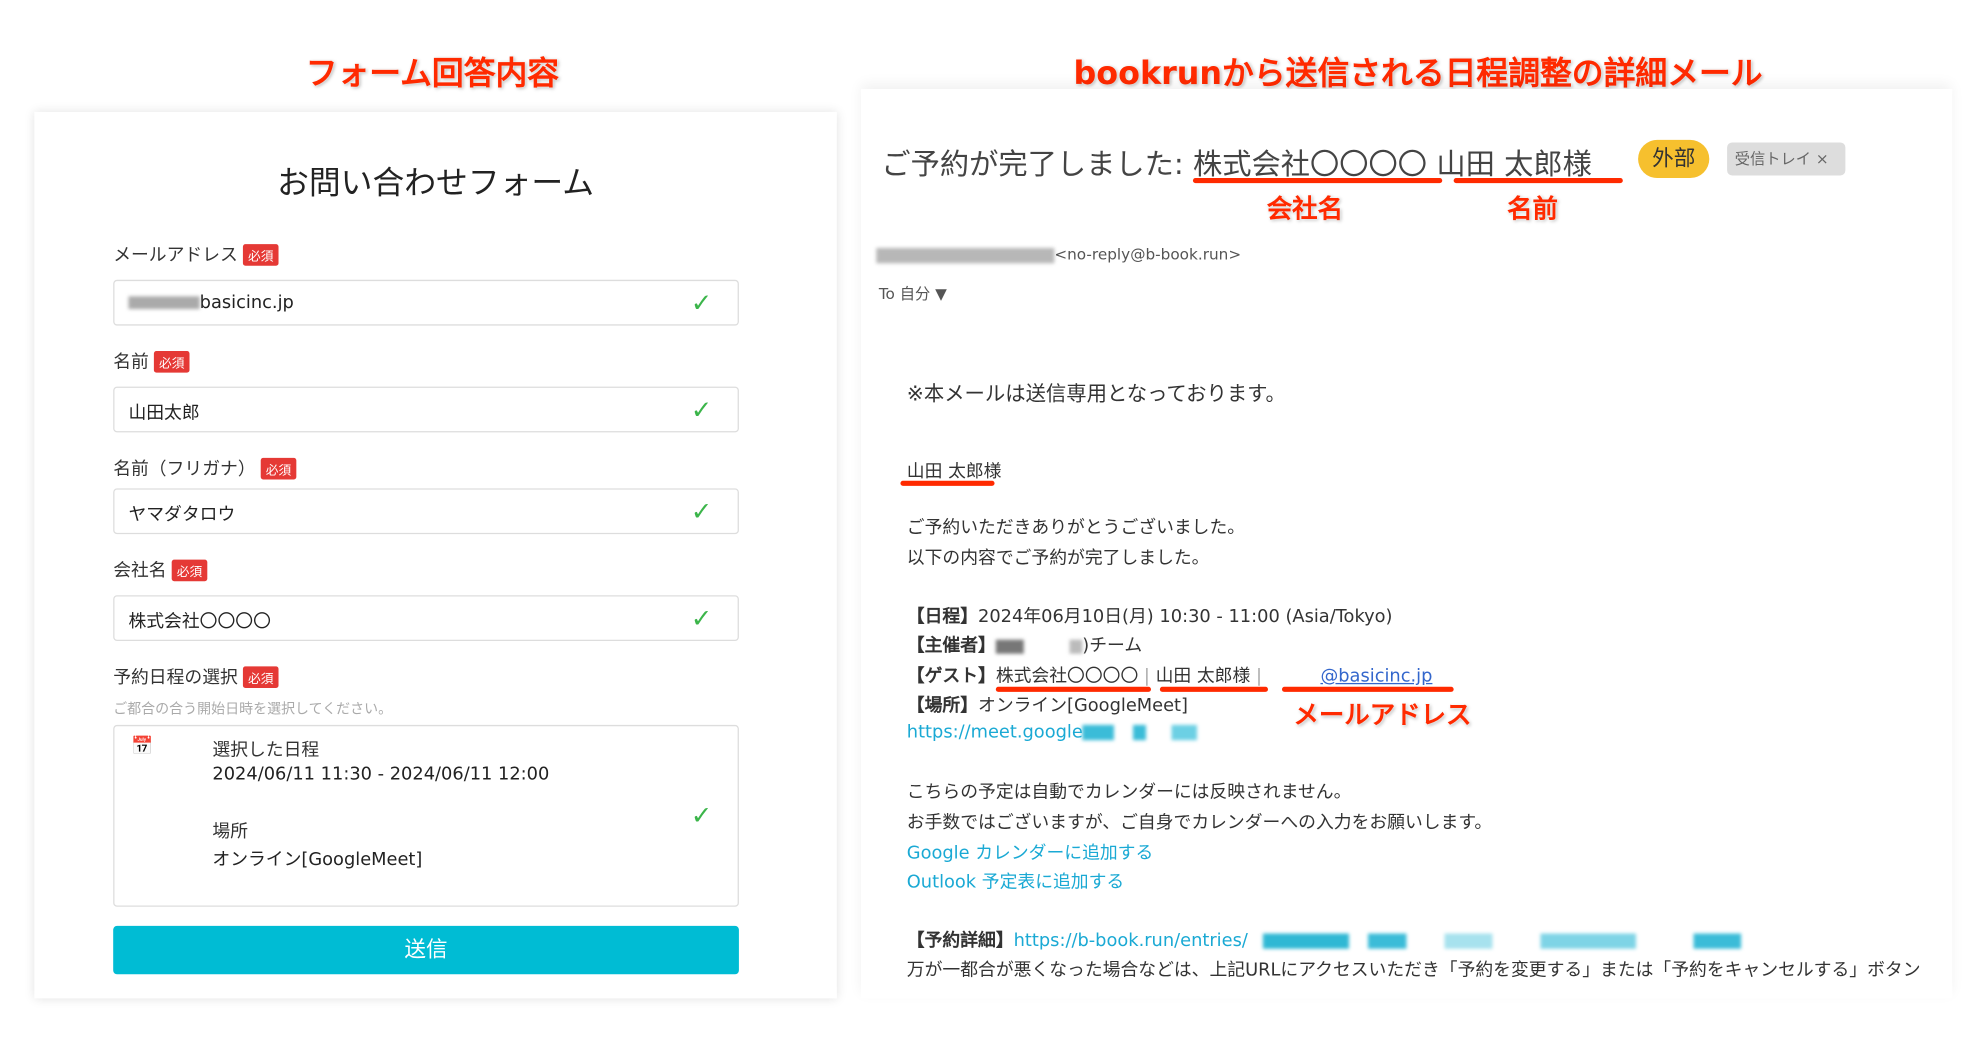 This screenshot has width=1984, height=1038. Describe the element at coordinates (1786, 159) in the screenshot. I see `inbox-tag: 受信トレイ ×` at that location.